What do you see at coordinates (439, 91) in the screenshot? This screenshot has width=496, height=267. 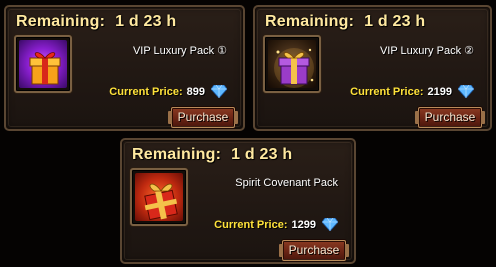 I see `price-value: 2199` at bounding box center [439, 91].